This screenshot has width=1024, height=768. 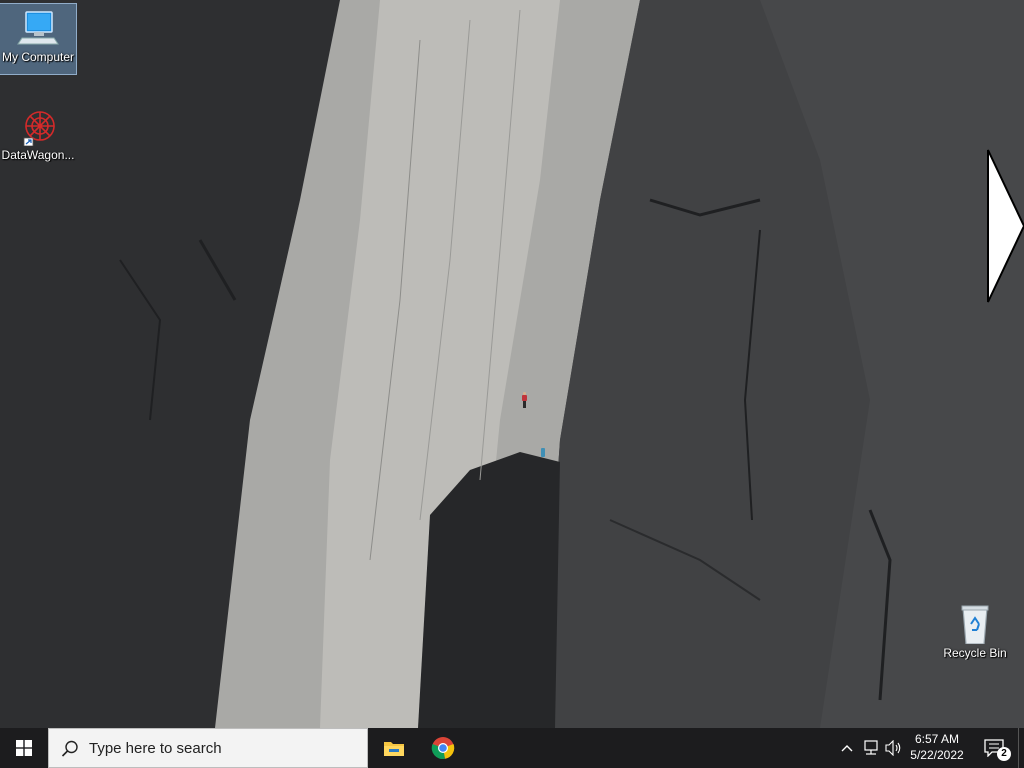 I want to click on network-icon, so click(x=871, y=747).